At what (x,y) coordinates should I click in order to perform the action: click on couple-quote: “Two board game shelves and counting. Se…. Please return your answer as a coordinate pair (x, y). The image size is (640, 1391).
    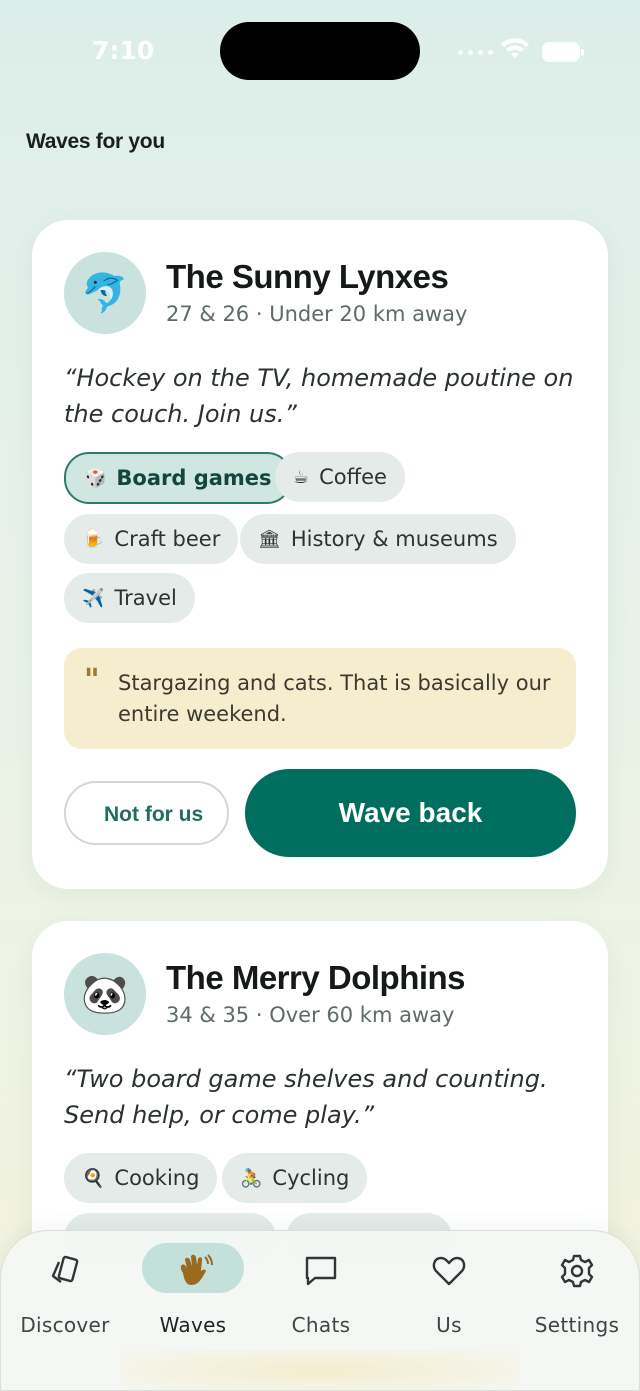
    Looking at the image, I should click on (306, 1097).